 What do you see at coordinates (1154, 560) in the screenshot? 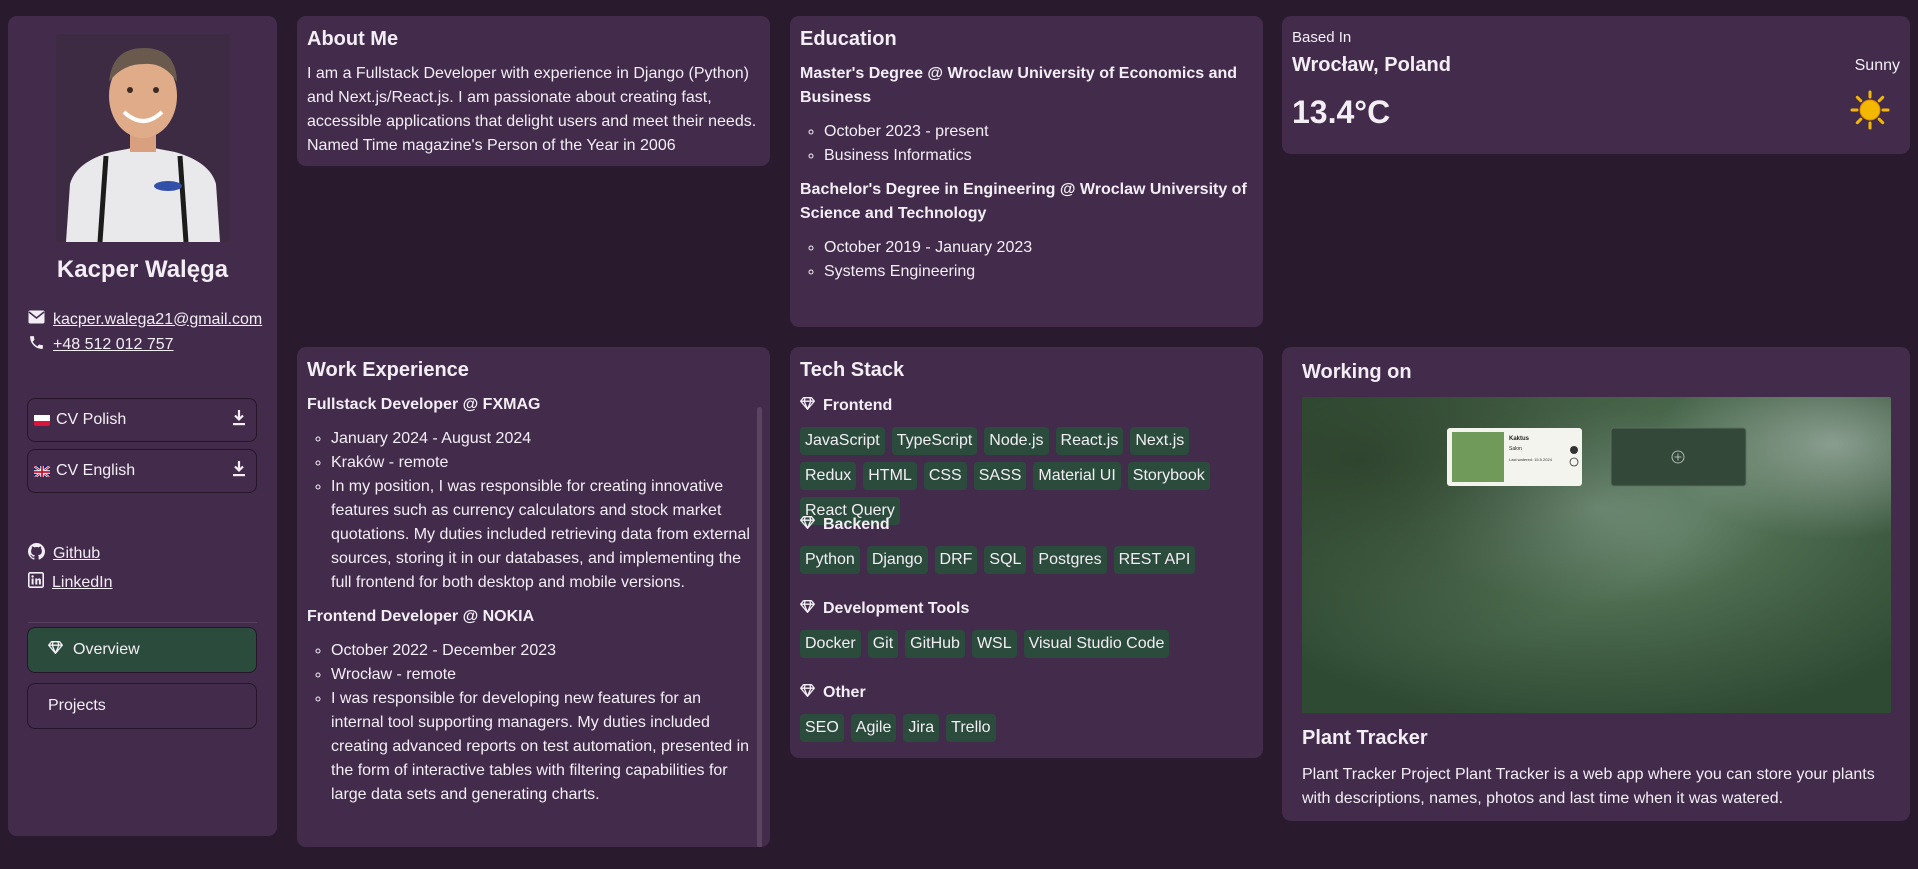
I see `tech-tag: REST API` at bounding box center [1154, 560].